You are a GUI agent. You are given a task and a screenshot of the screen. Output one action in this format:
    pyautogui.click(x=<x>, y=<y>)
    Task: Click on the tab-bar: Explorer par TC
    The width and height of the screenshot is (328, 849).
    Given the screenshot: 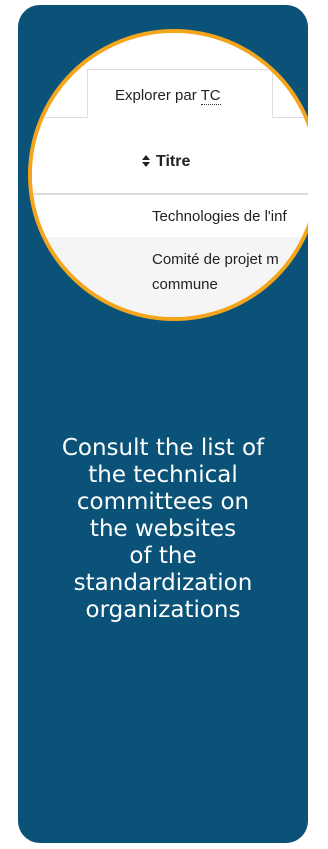 What is the action you would take?
    pyautogui.click(x=170, y=75)
    